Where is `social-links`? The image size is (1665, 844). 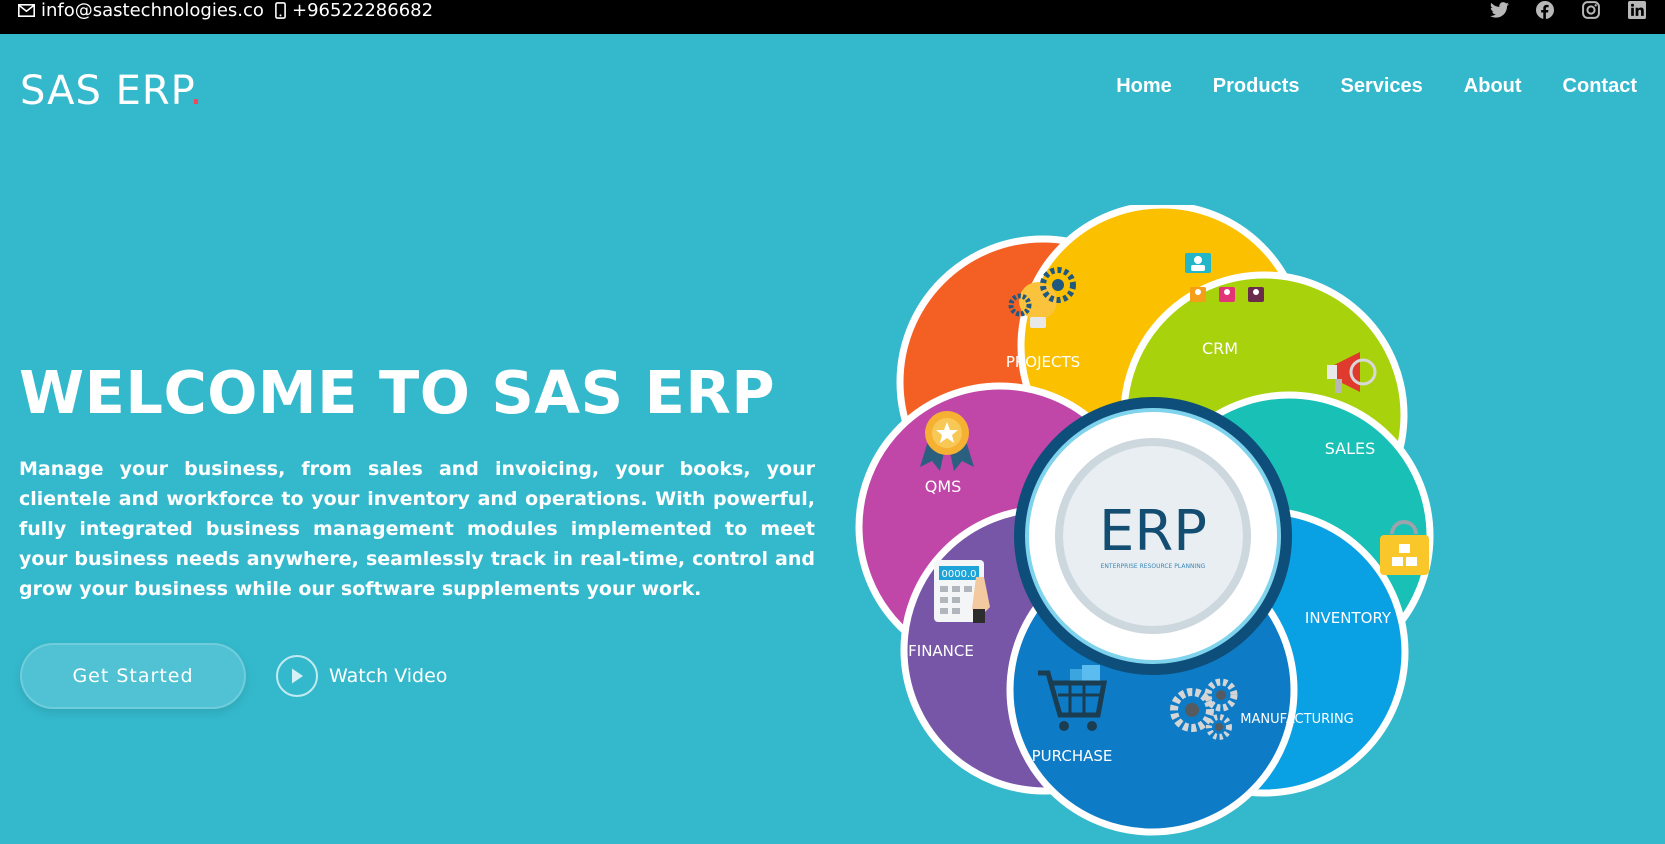
social-links is located at coordinates (1568, 10).